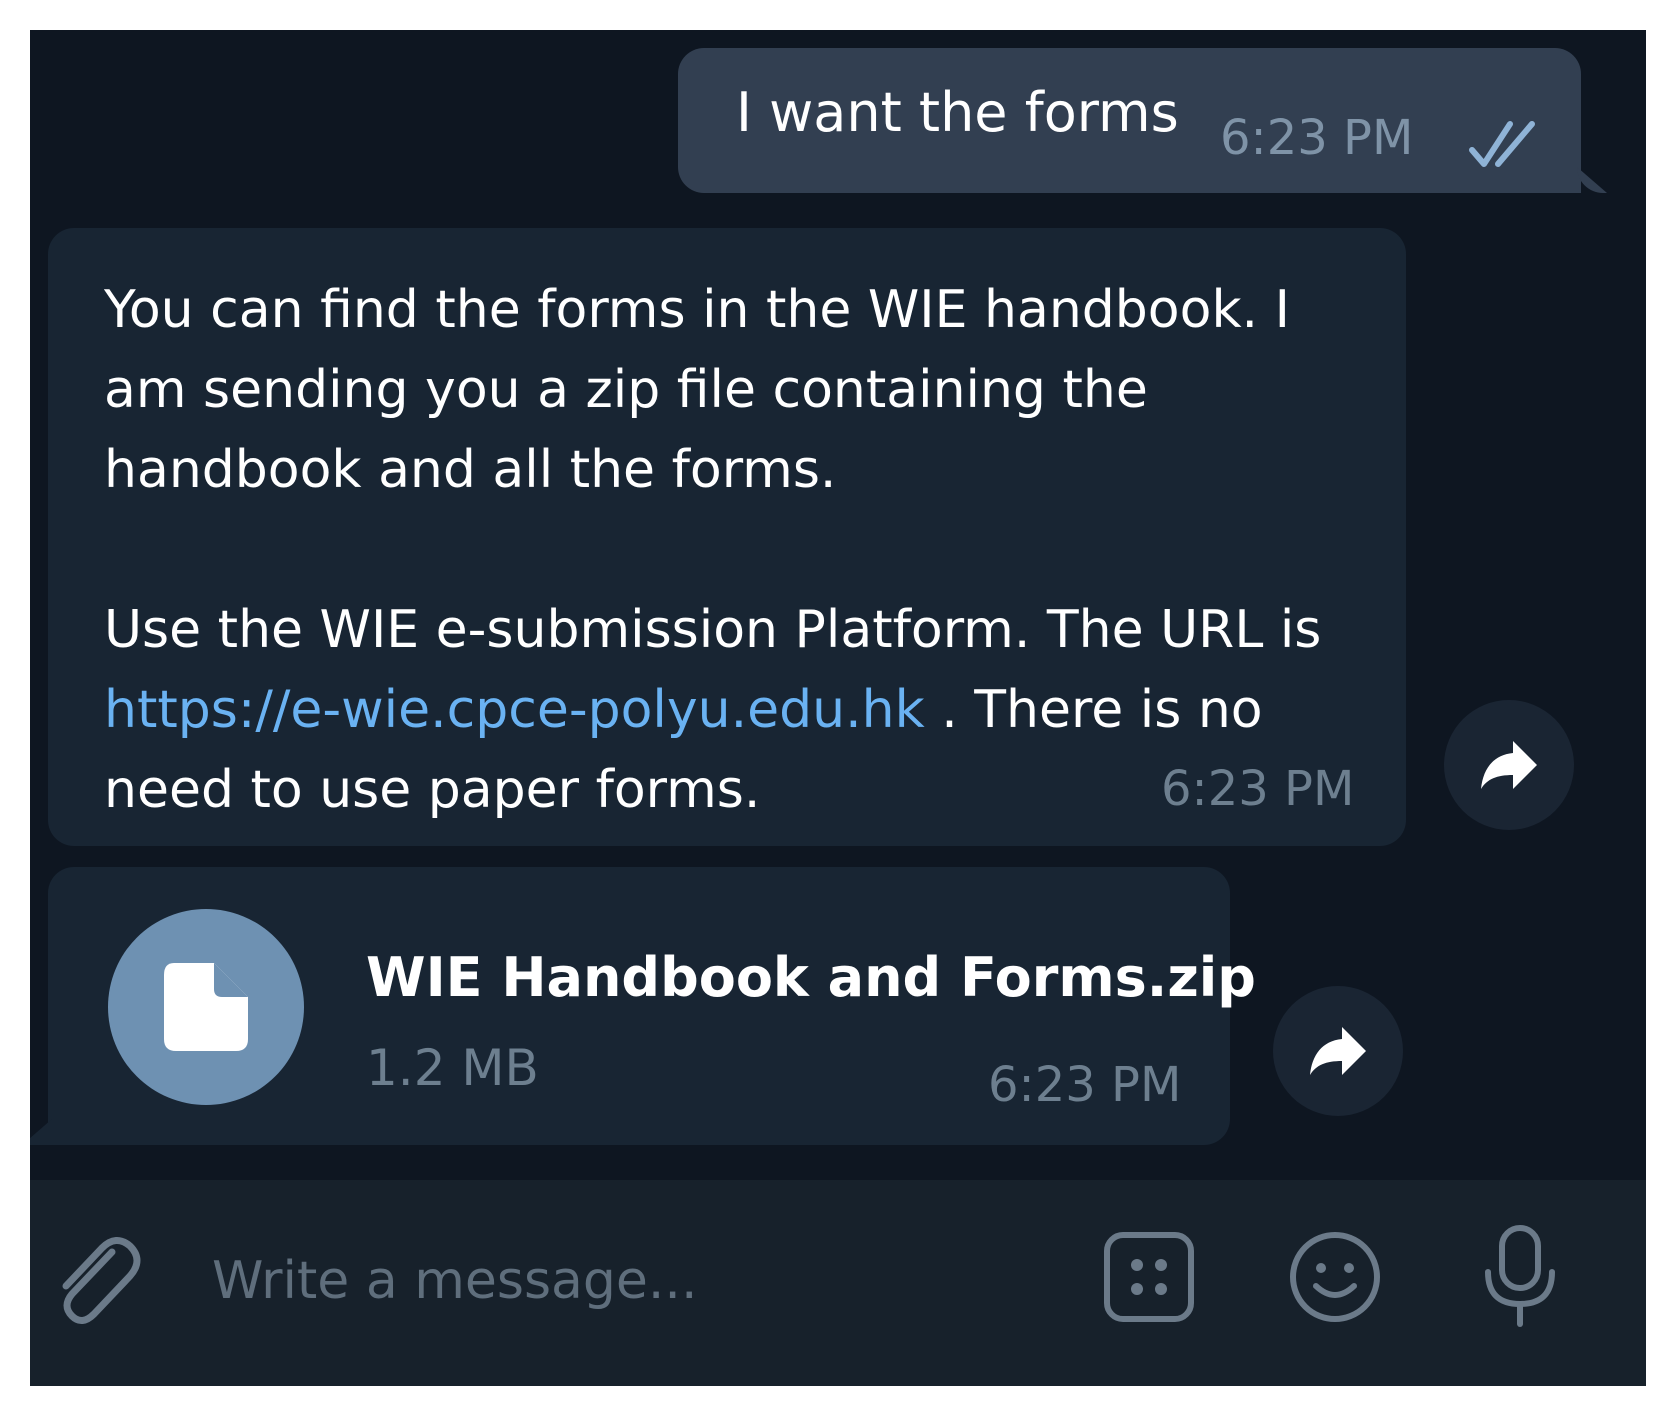 This screenshot has width=1673, height=1418. Describe the element at coordinates (514, 710) in the screenshot. I see `url-link: https://e-wie.cpce-polyu.edu.hk` at that location.